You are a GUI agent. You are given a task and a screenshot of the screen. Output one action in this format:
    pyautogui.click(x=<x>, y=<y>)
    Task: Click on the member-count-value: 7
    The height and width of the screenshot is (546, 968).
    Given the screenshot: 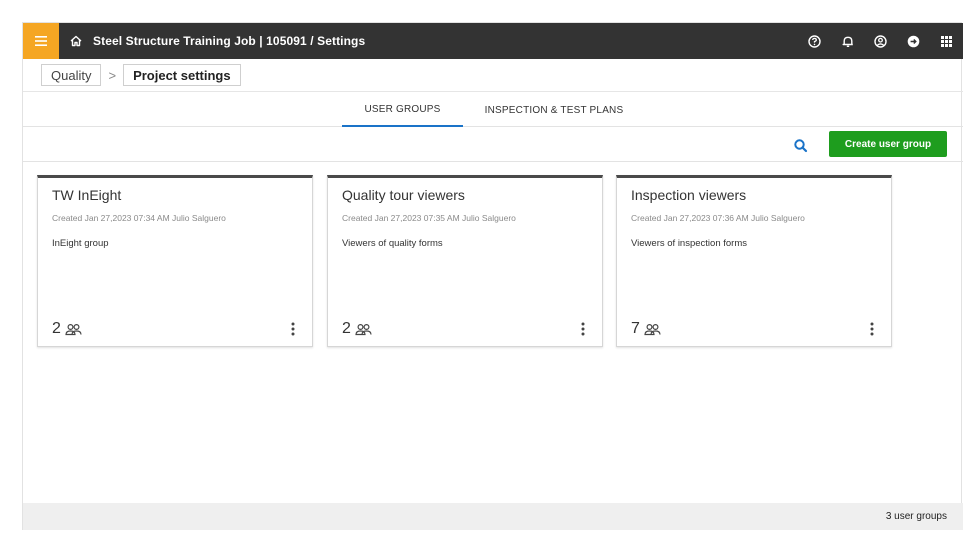 What is the action you would take?
    pyautogui.click(x=635, y=328)
    